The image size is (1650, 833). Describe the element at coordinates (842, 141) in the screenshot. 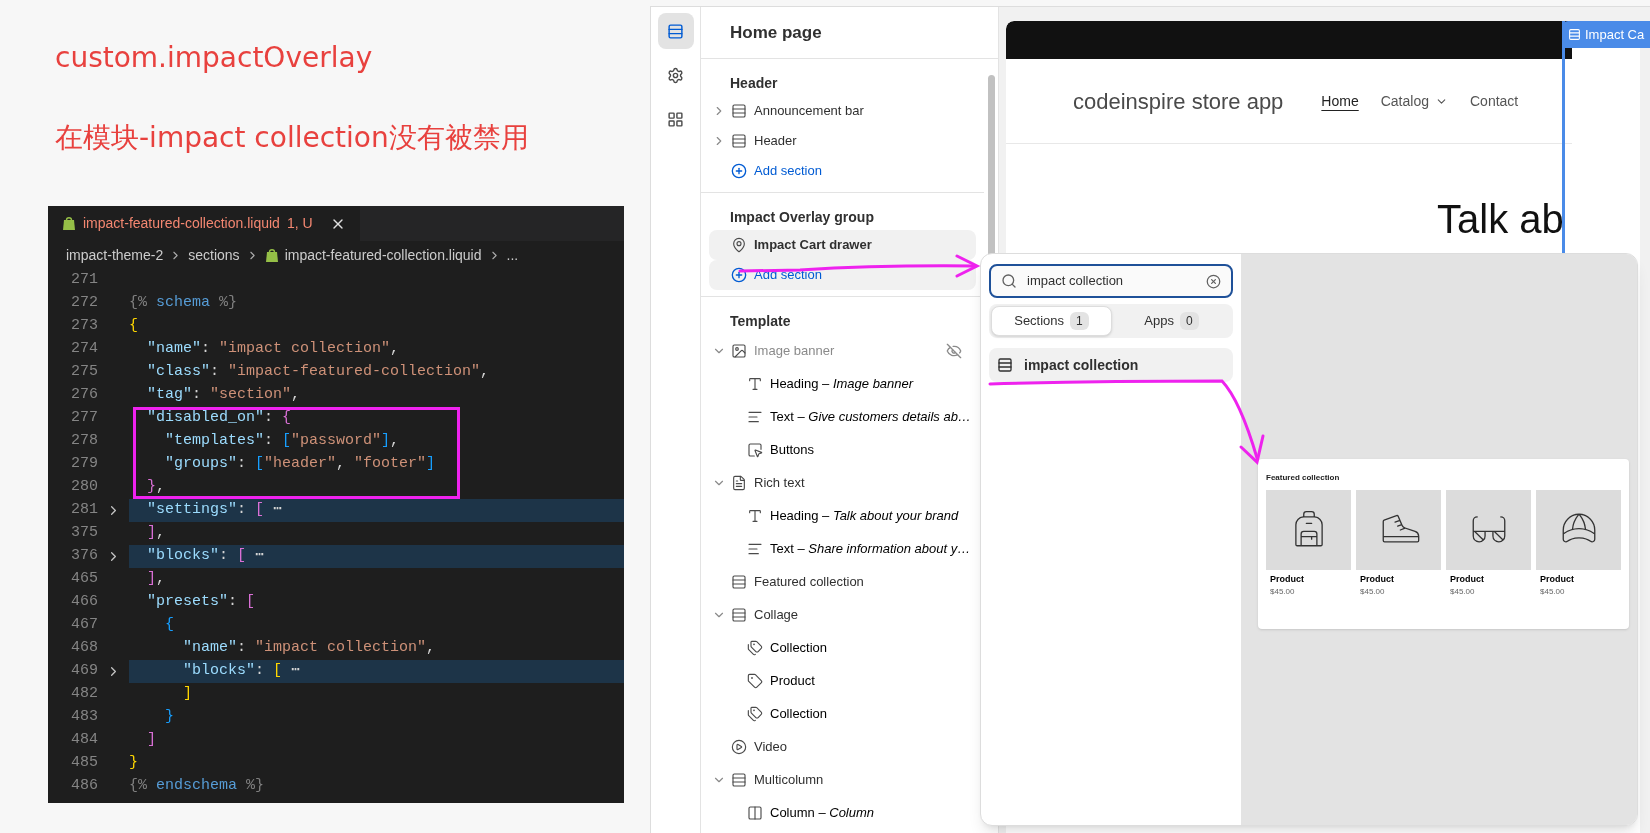

I see `section-item: Header` at that location.